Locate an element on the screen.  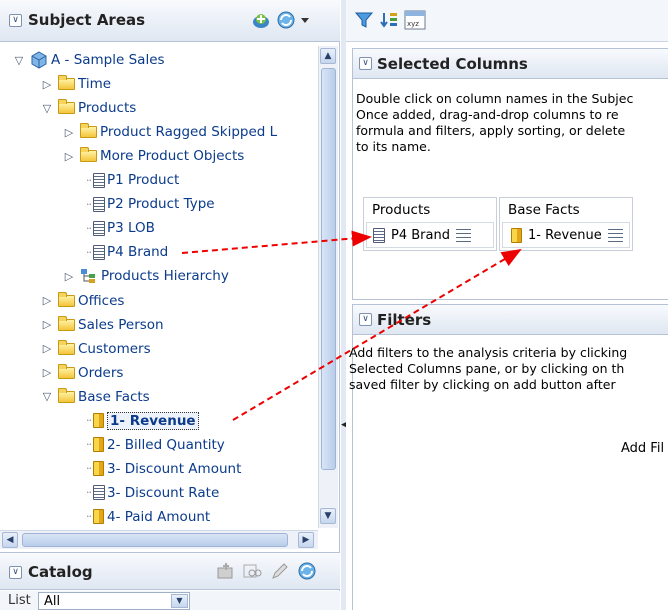
scroll-up-button: ▲ is located at coordinates (328, 56).